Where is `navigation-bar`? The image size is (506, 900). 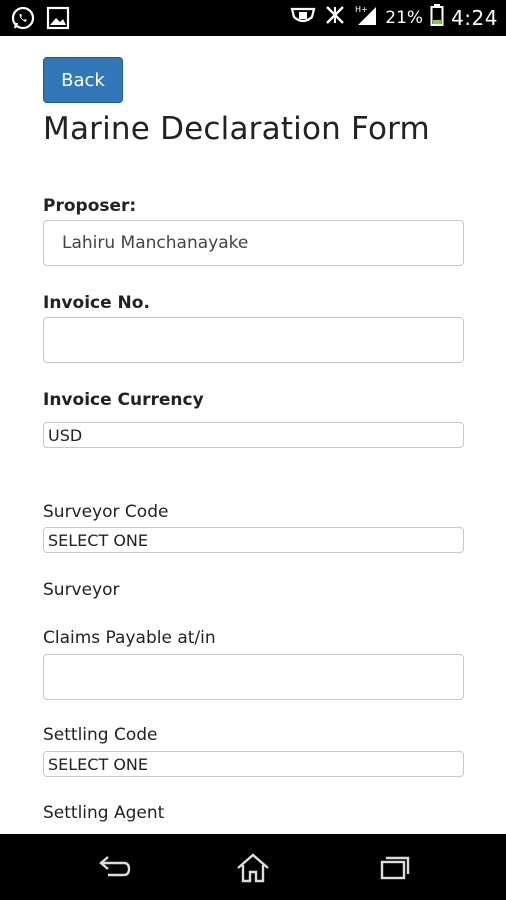 navigation-bar is located at coordinates (253, 867).